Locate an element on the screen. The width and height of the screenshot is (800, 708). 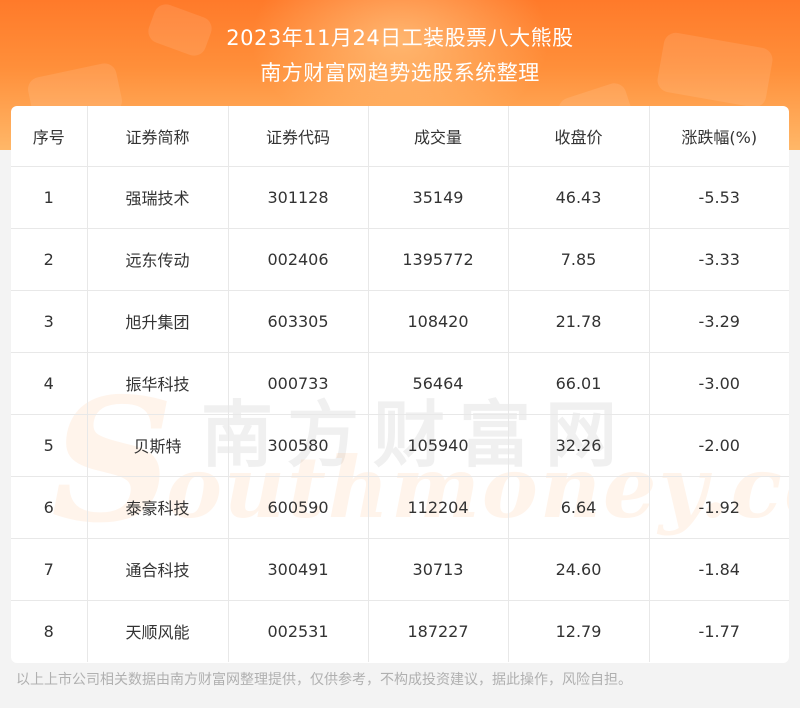
cell-change: -3.33 is located at coordinates (719, 259).